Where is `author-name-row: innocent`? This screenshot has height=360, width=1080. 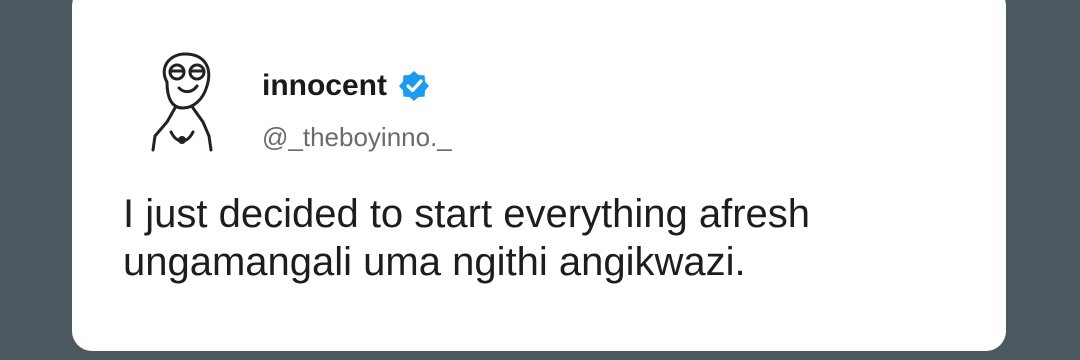 author-name-row: innocent is located at coordinates (346, 86).